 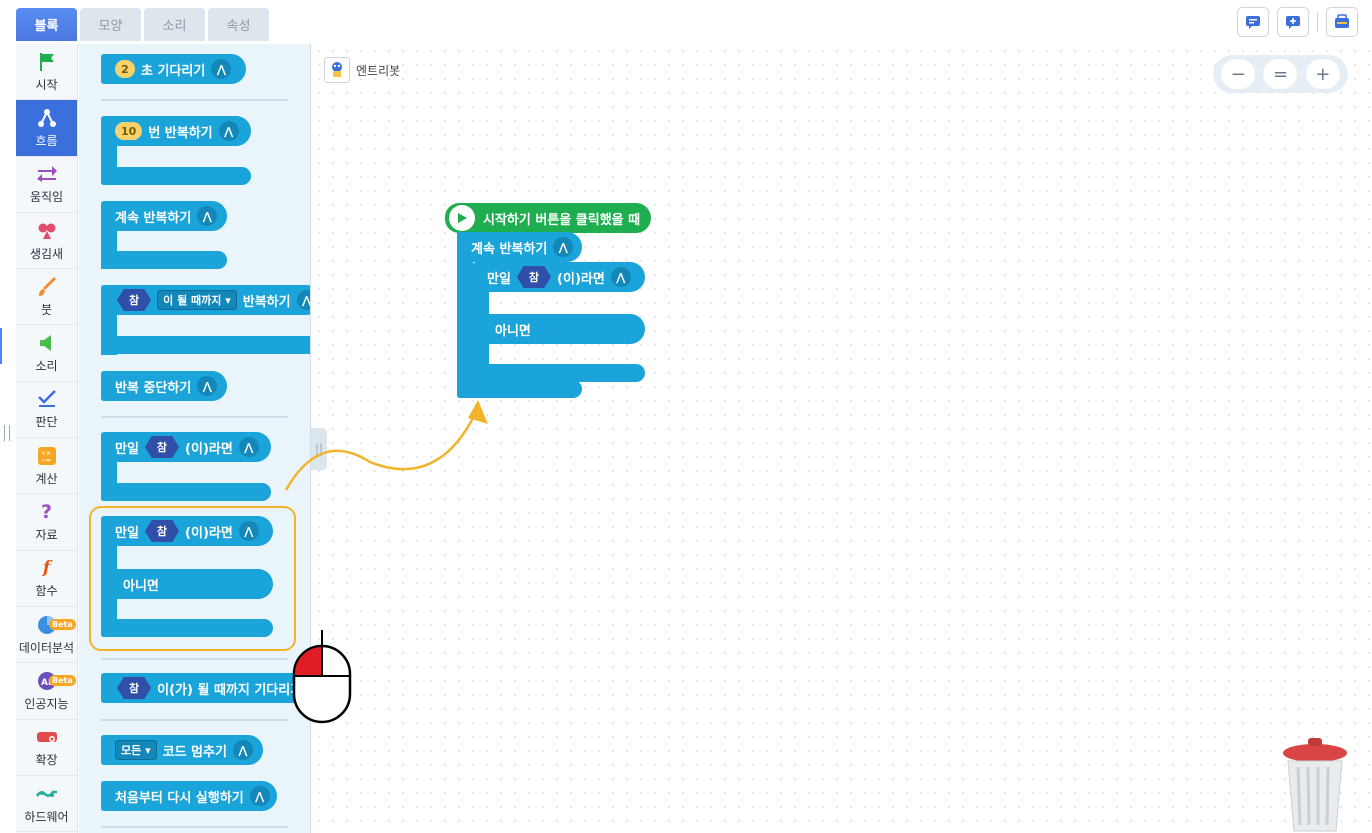 What do you see at coordinates (47, 737) in the screenshot?
I see `extension-icon` at bounding box center [47, 737].